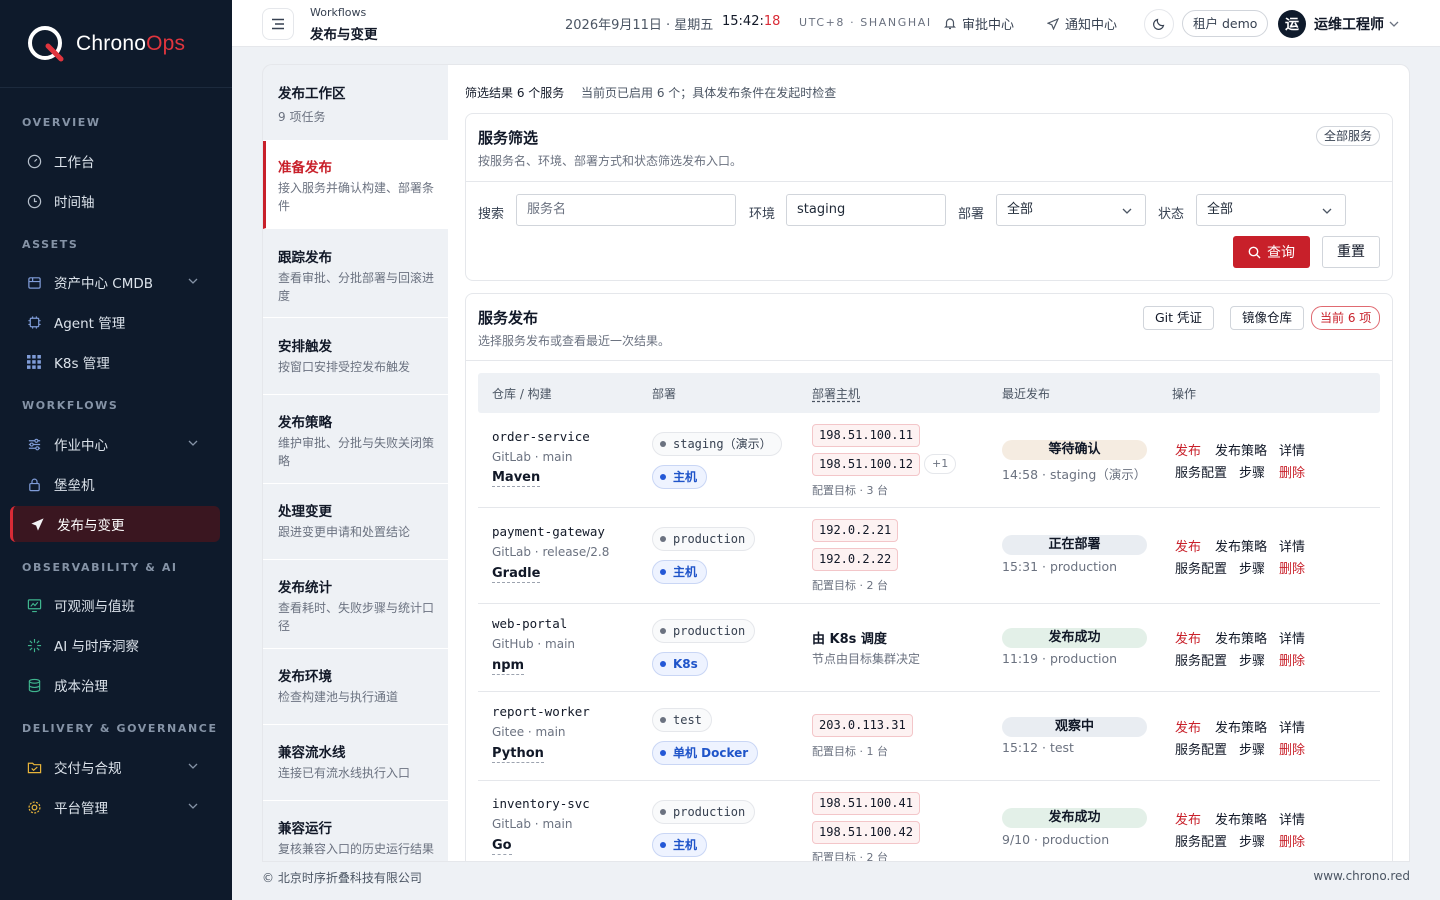 Image resolution: width=1440 pixels, height=900 pixels. What do you see at coordinates (1225, 23) in the screenshot?
I see `tenant-switcher: 租户 demo` at bounding box center [1225, 23].